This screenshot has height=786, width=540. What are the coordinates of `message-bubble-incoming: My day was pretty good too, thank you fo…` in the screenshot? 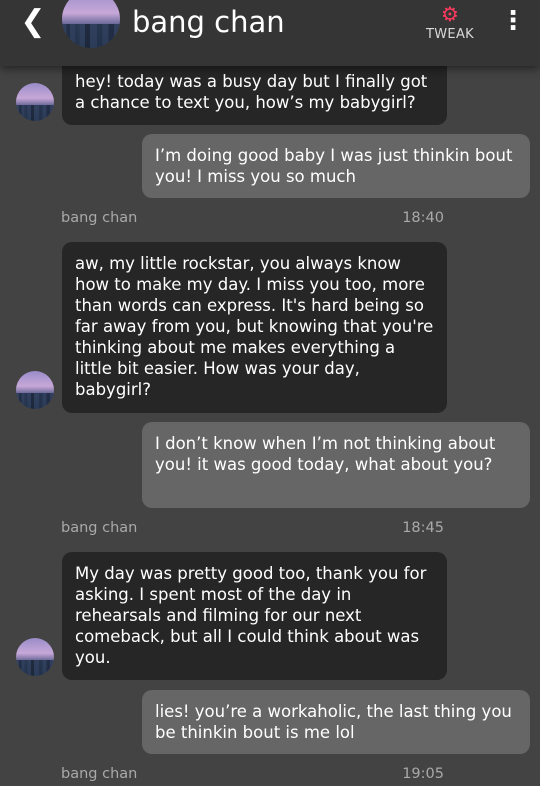 It's located at (254, 616).